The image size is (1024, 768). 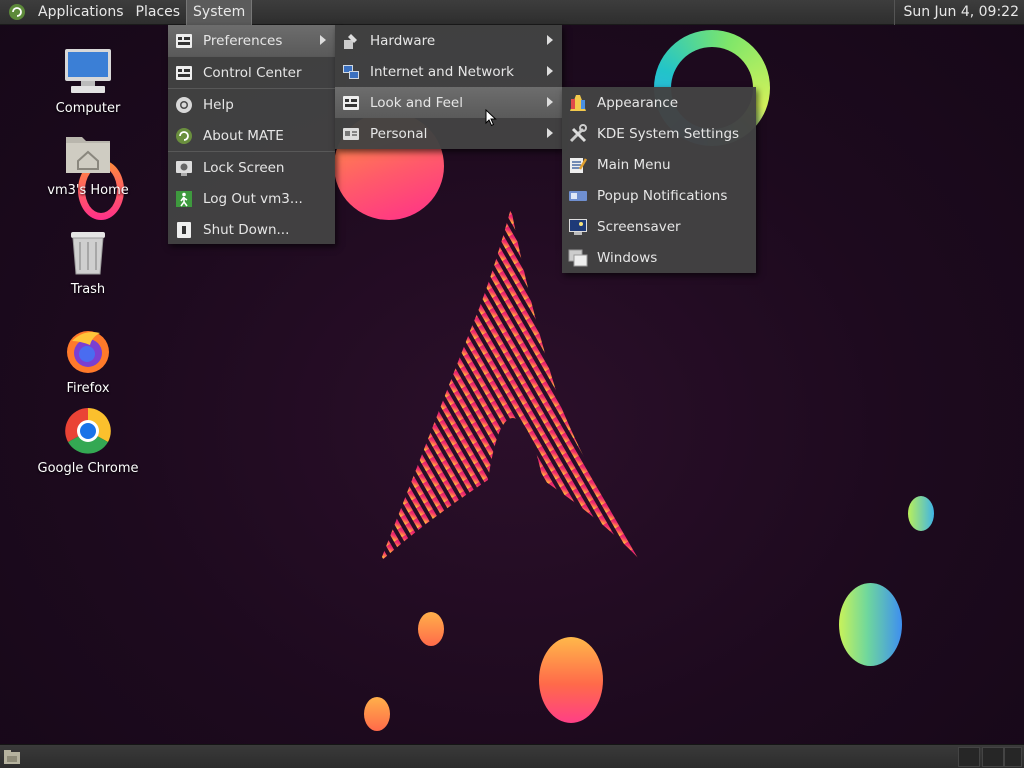 What do you see at coordinates (403, 40) in the screenshot?
I see `menu-item-label: Hardware` at bounding box center [403, 40].